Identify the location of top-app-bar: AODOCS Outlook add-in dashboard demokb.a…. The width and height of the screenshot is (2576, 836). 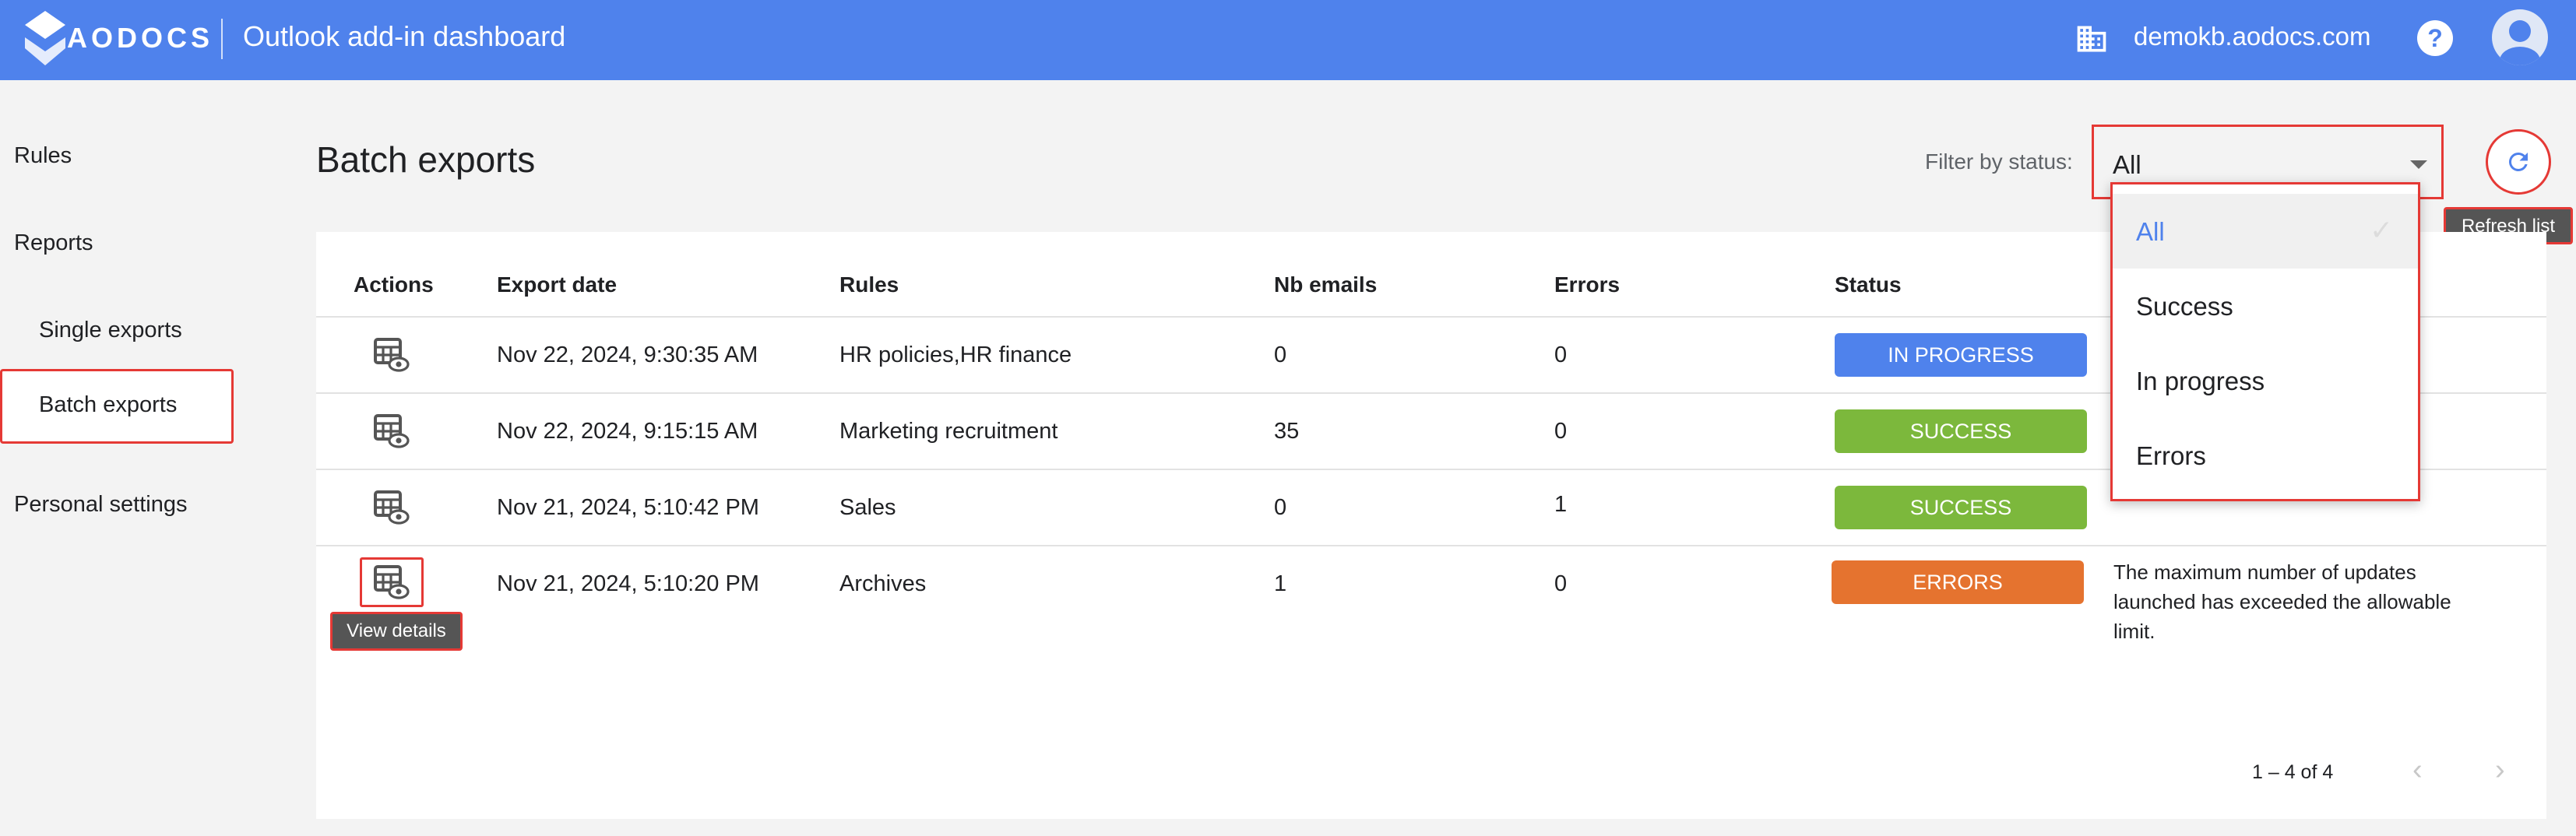
(1288, 40).